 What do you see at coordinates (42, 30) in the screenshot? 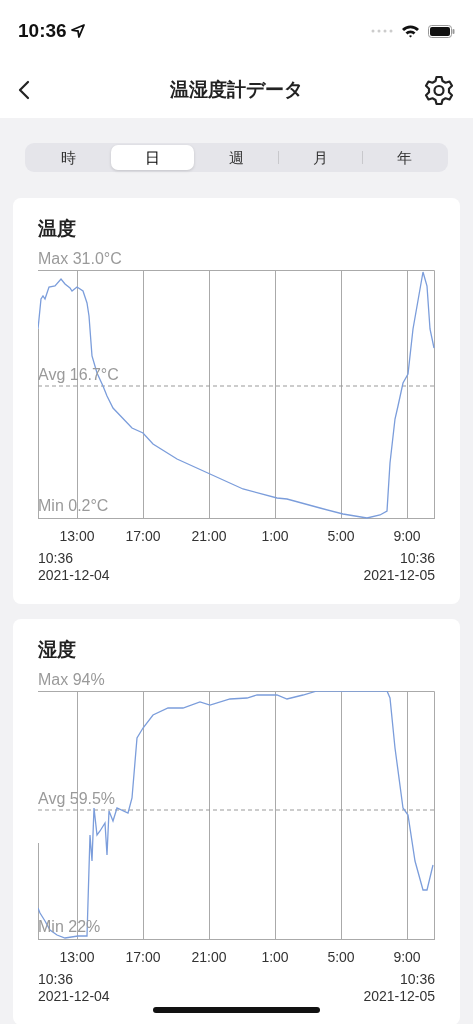
I see `status-time: 10:36` at bounding box center [42, 30].